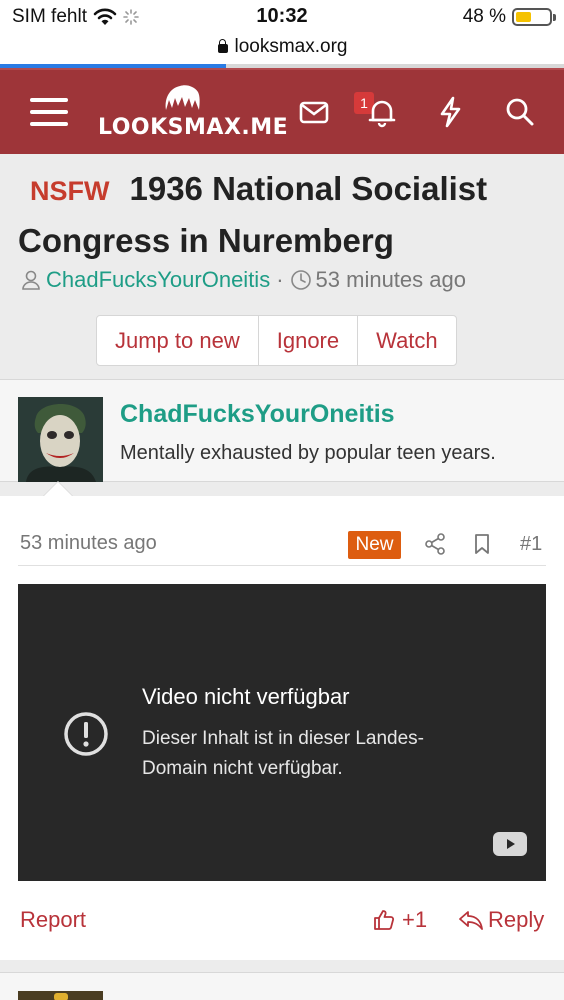  I want to click on ignore-button: Ignore, so click(309, 340).